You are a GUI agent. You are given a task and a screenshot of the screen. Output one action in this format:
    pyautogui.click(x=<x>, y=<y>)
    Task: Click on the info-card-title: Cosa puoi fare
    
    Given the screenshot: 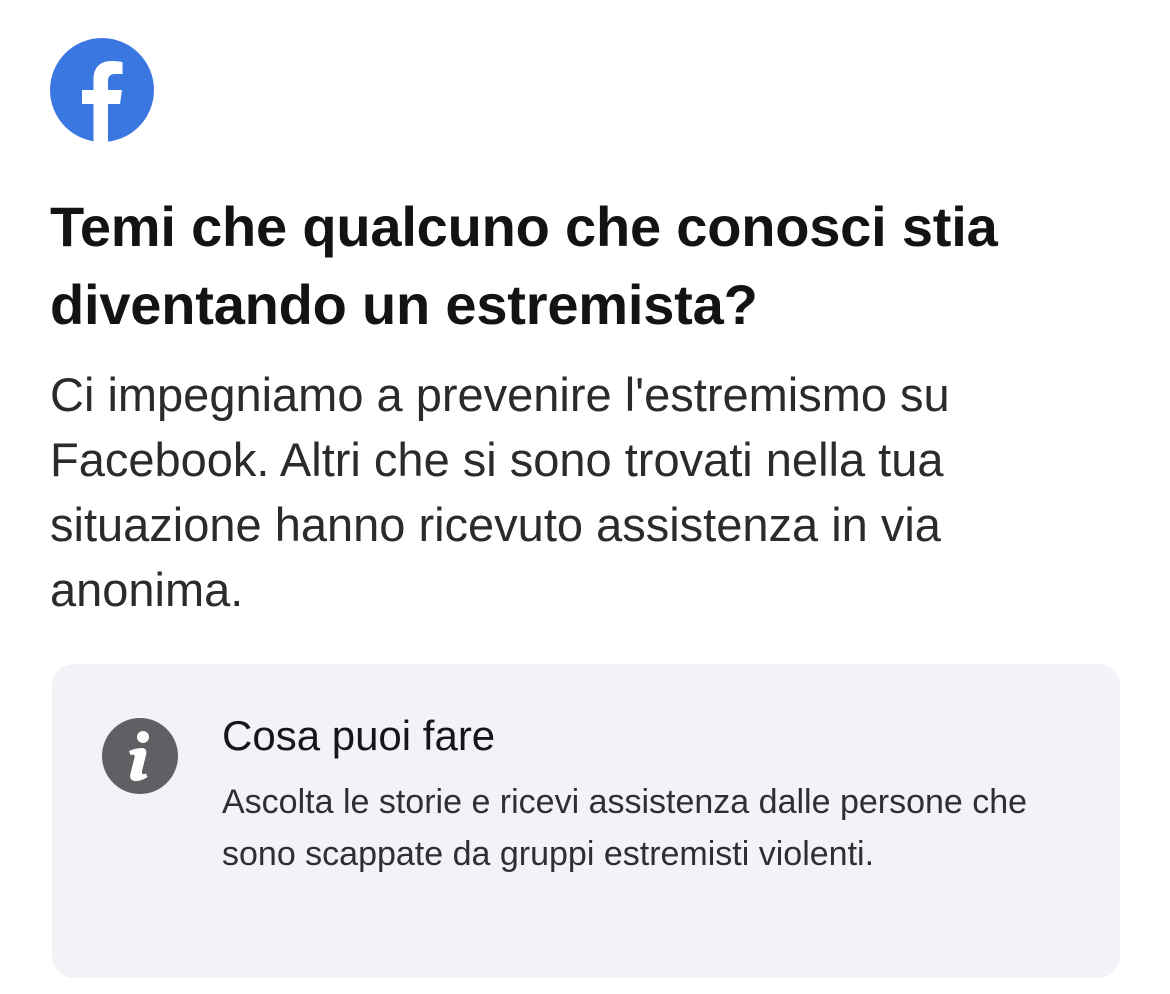 What is the action you would take?
    pyautogui.click(x=359, y=735)
    